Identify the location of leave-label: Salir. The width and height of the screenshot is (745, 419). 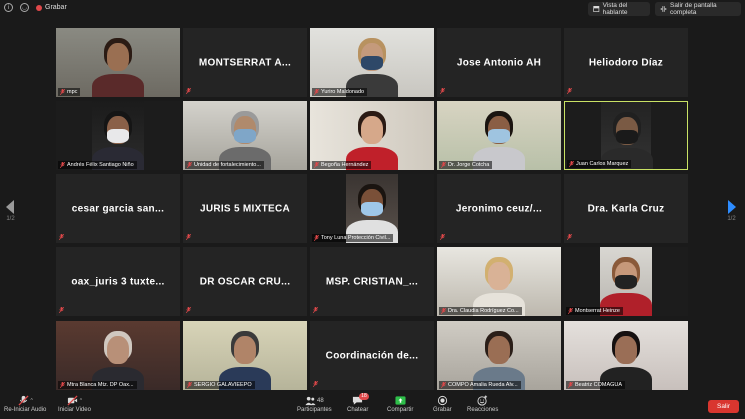
(723, 406).